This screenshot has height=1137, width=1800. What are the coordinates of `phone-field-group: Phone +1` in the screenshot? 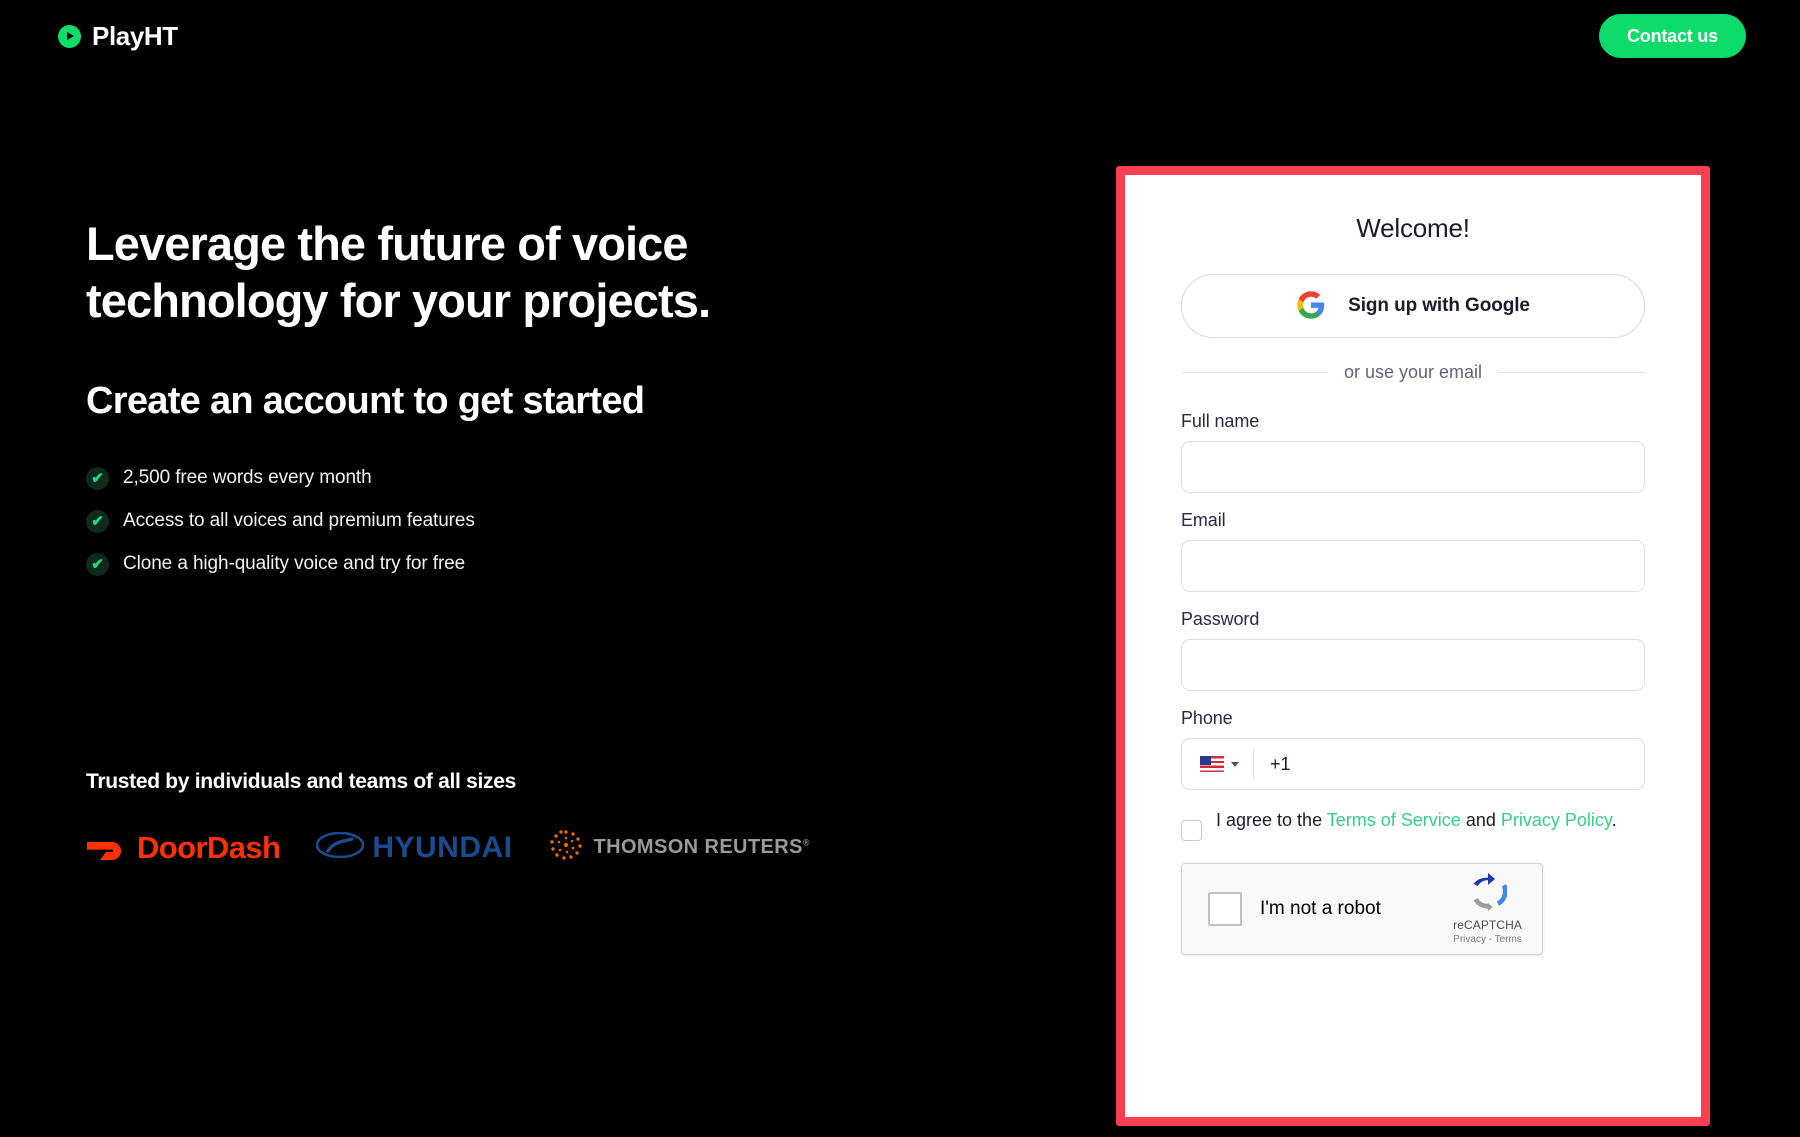 It's located at (1413, 749).